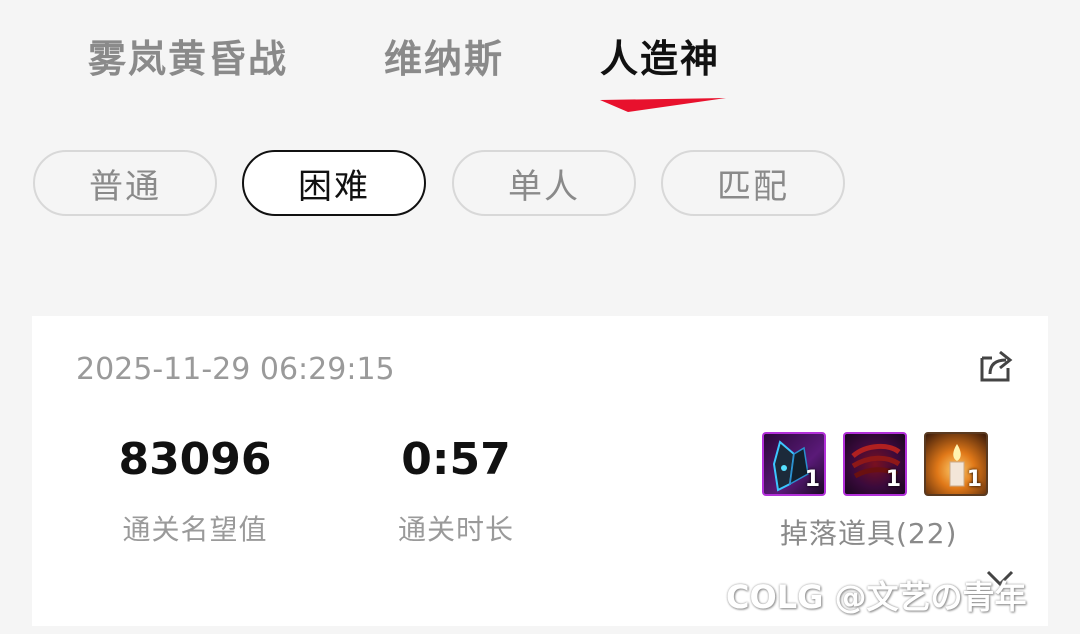 This screenshot has height=634, width=1080. I want to click on tab-artificial-god: 人造神, so click(660, 55).